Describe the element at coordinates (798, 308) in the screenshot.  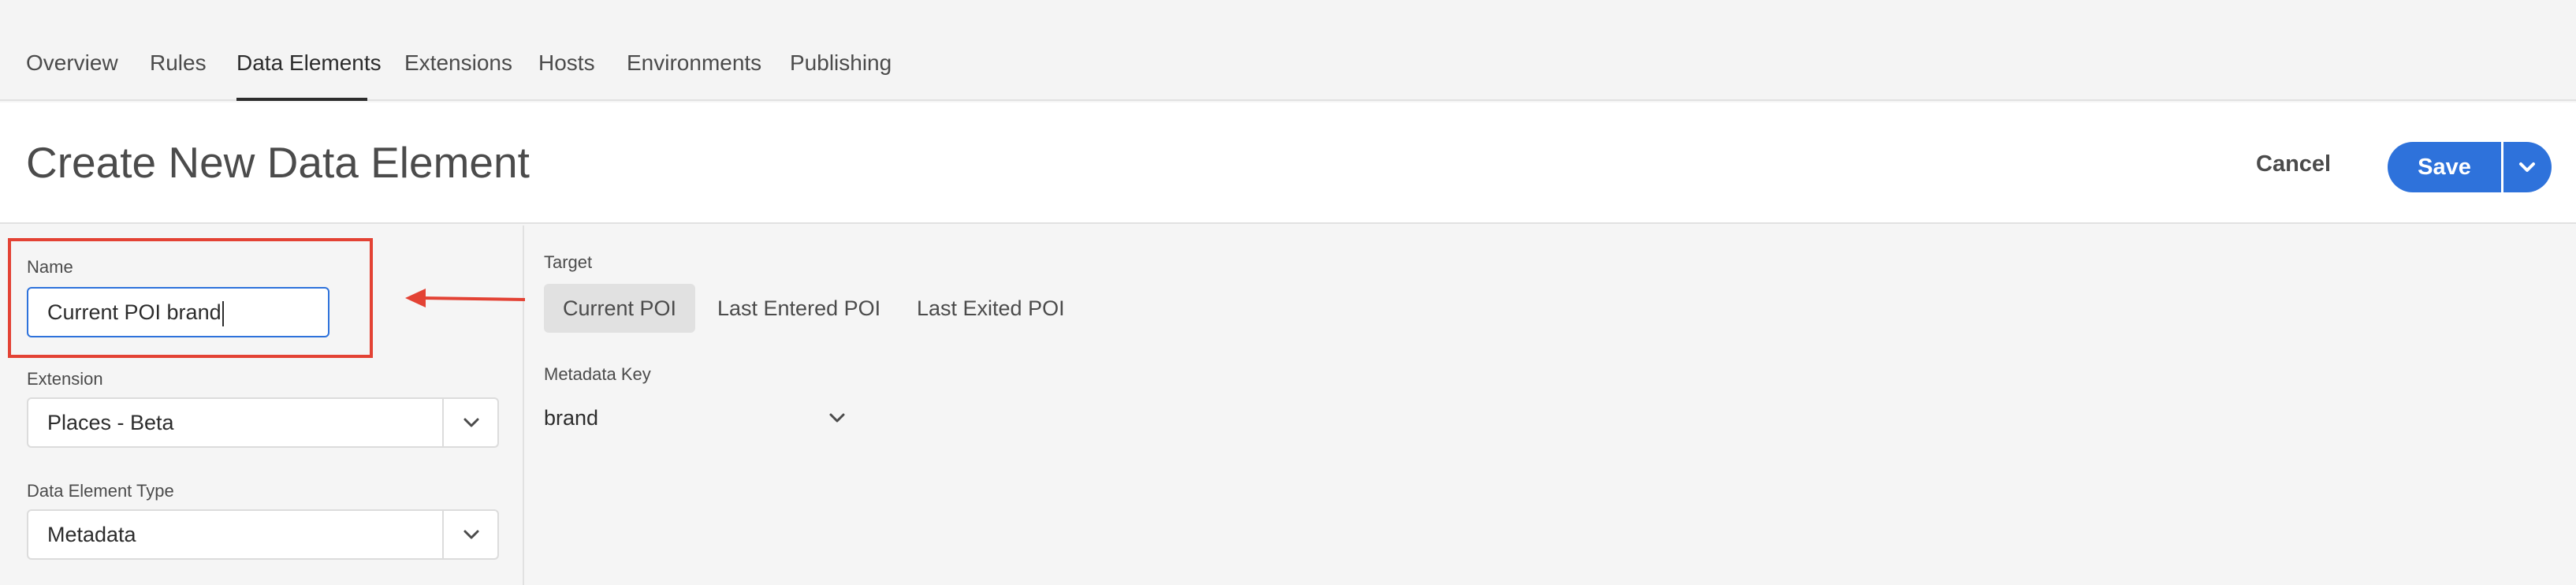
I see `target-option-last-entered-poi: Last Entered POI` at that location.